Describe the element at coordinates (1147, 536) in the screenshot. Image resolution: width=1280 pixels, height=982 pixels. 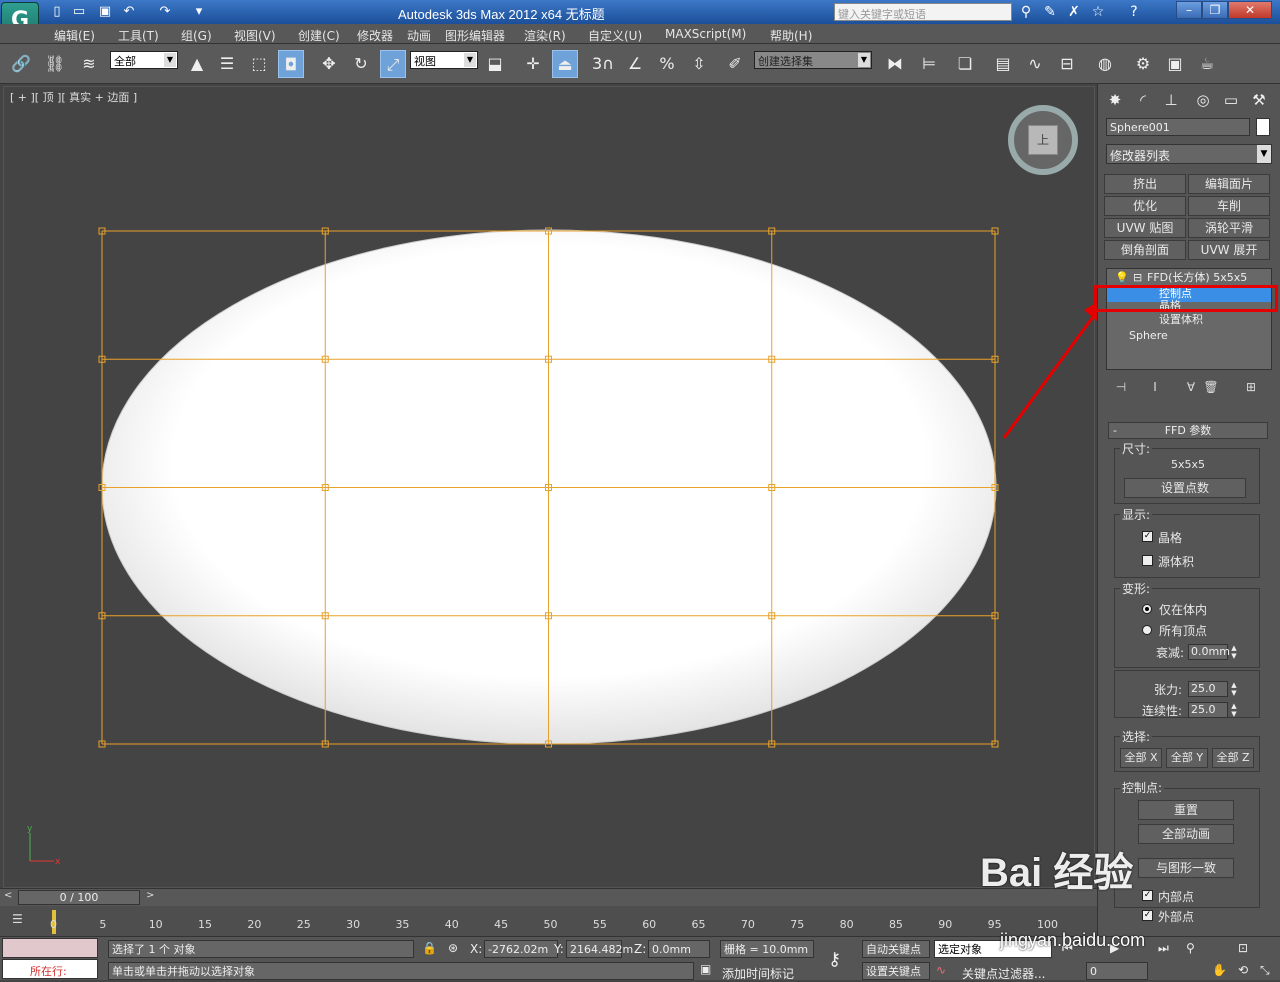
I see `lattice-checkbox: ✓` at that location.